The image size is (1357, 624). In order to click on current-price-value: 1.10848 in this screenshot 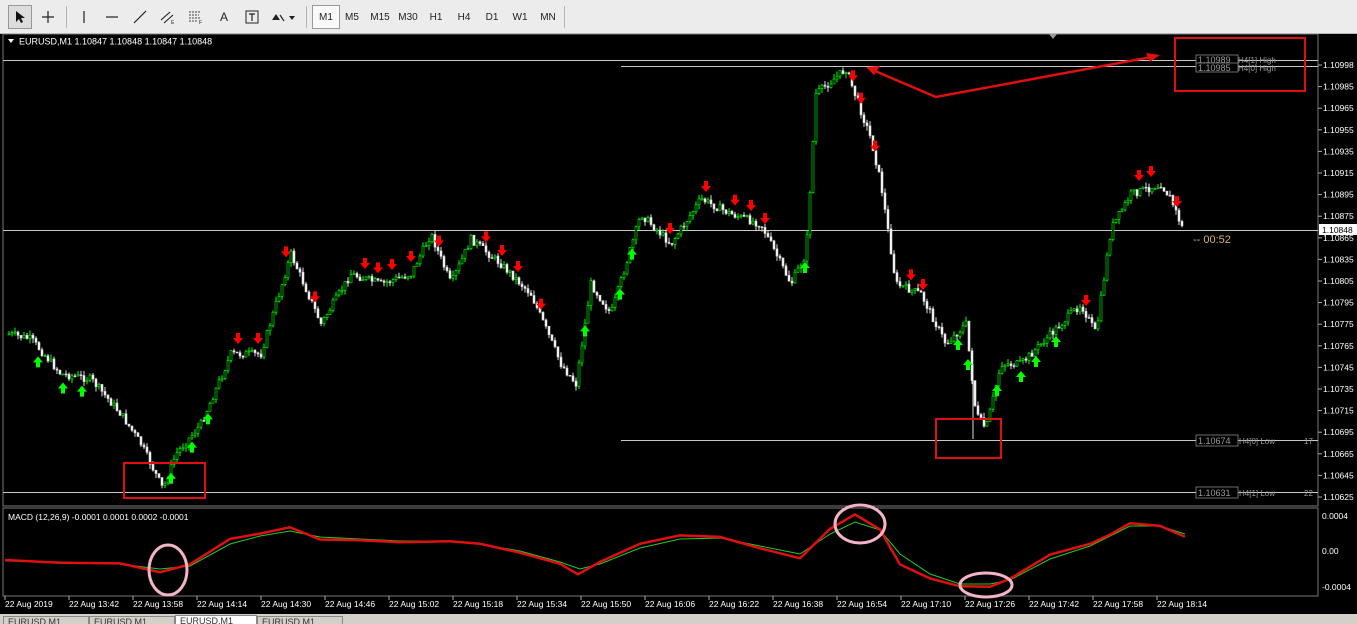, I will do `click(1337, 230)`.